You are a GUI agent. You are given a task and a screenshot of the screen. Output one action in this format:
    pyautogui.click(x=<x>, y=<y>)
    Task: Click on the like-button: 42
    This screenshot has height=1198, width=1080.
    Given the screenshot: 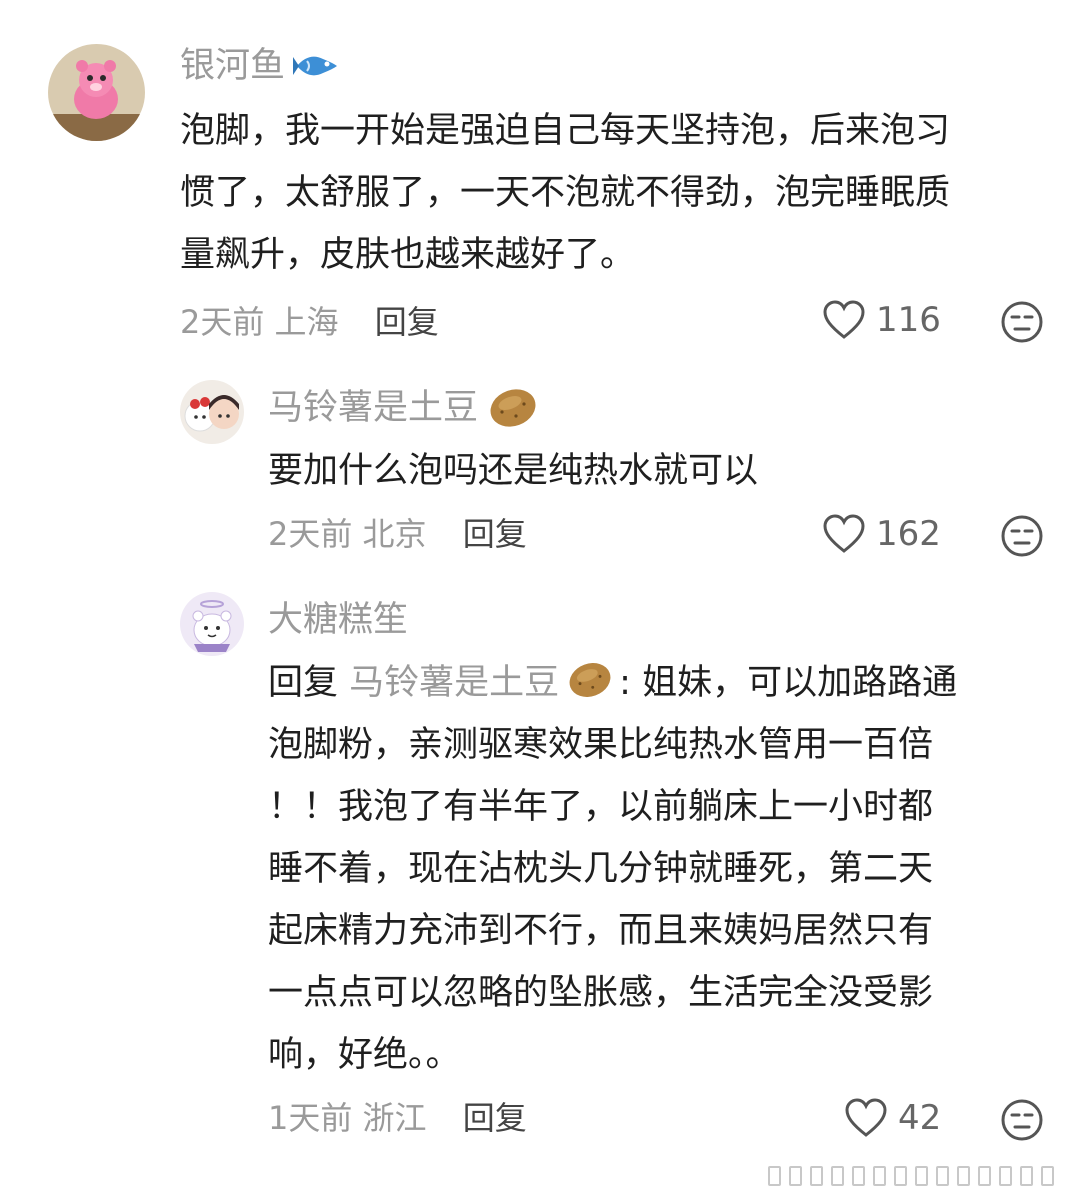 What is the action you would take?
    pyautogui.click(x=892, y=1118)
    